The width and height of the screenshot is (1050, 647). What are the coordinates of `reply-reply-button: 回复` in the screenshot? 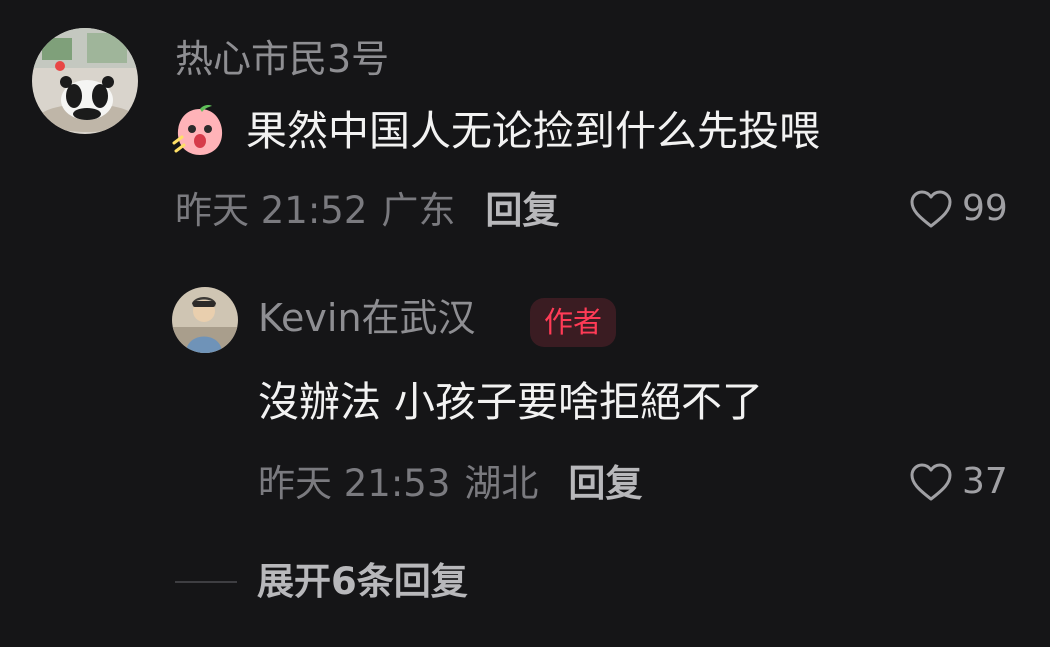 It's located at (605, 483).